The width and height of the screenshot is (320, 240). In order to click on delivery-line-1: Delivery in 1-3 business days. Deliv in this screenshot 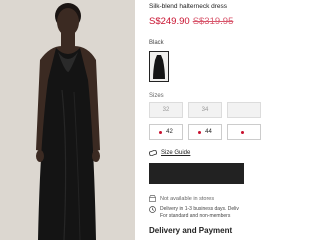, I will do `click(199, 209)`.